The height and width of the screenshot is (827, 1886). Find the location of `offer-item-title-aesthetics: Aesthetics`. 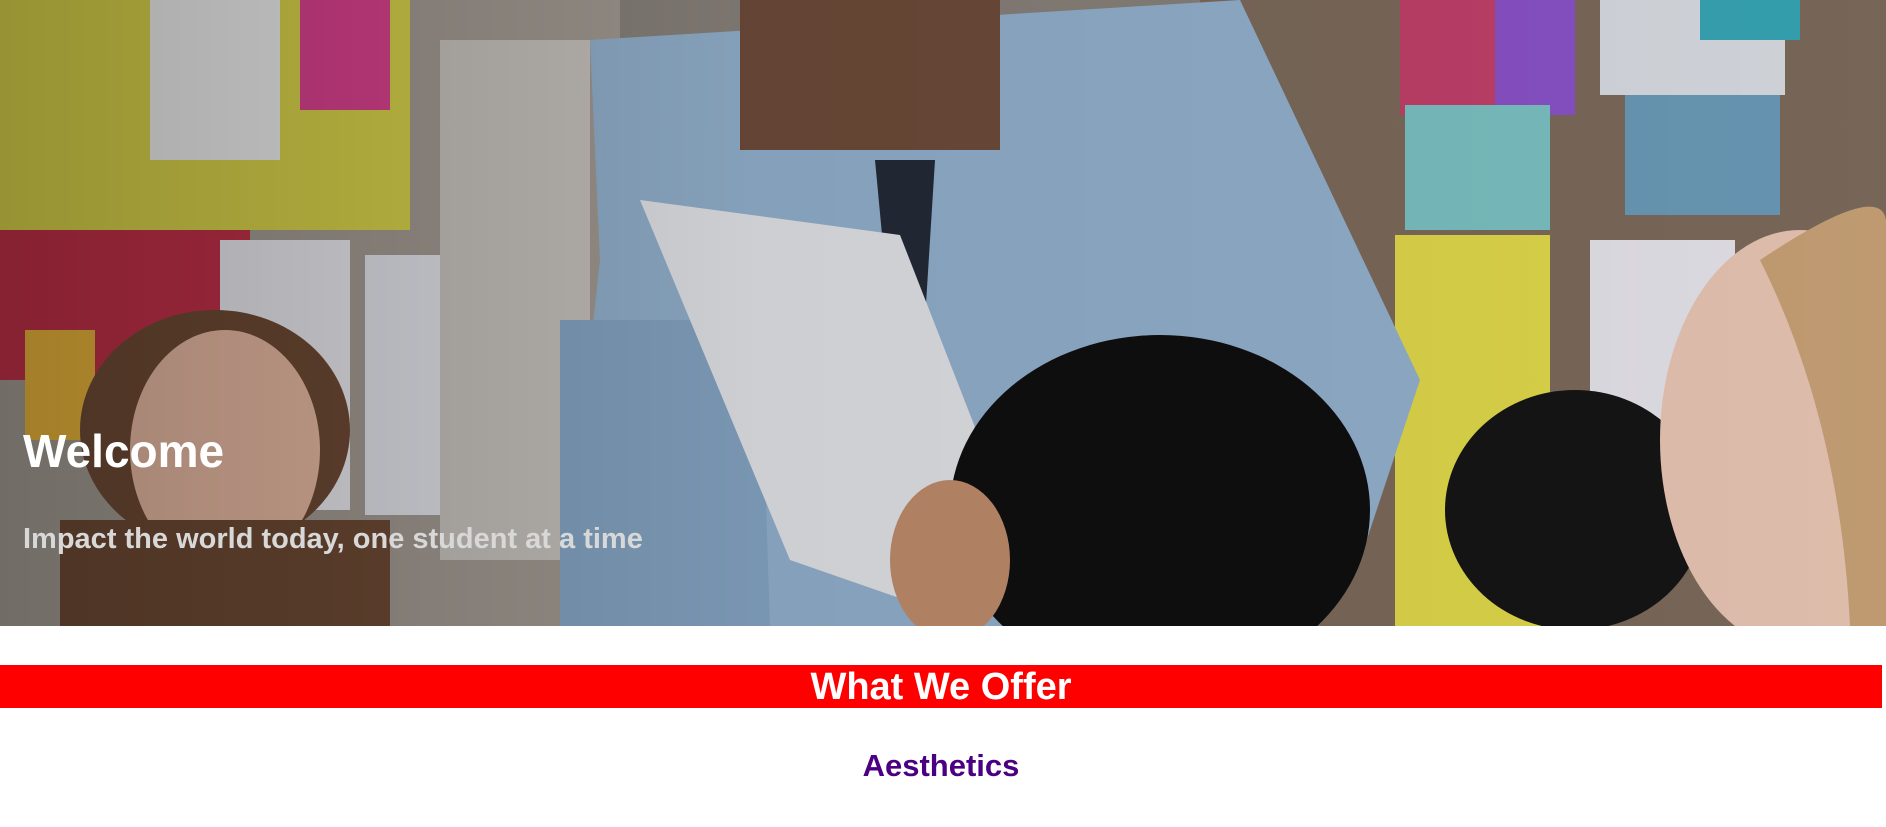

offer-item-title-aesthetics: Aesthetics is located at coordinates (941, 765).